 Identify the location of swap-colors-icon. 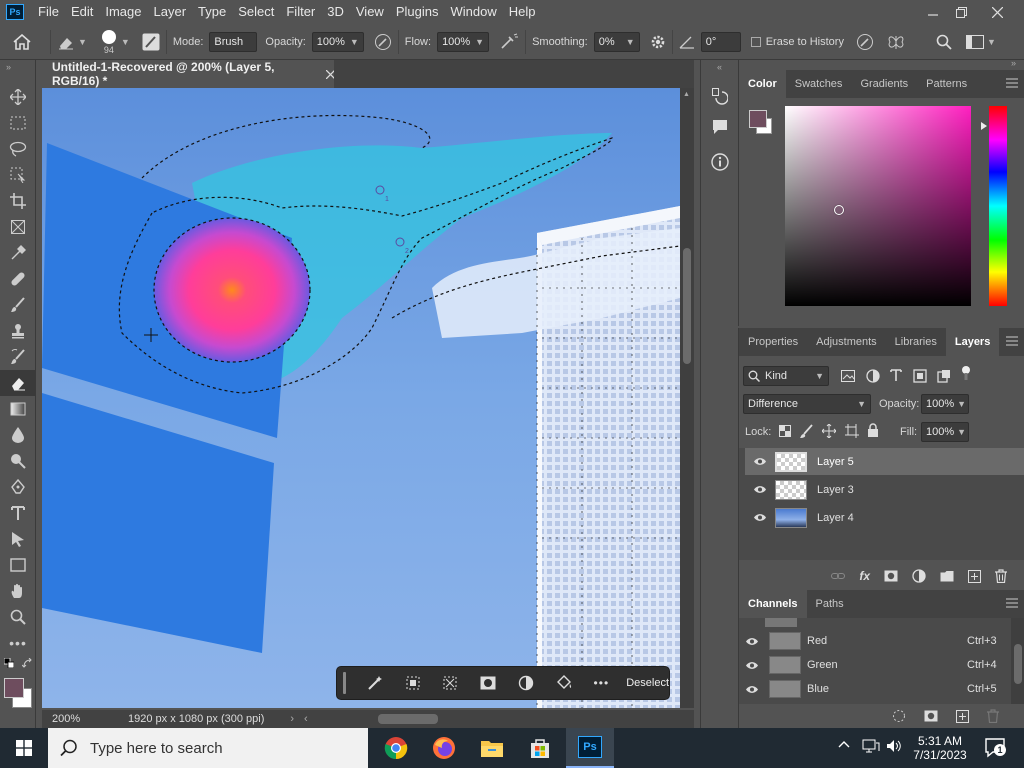
(28, 664).